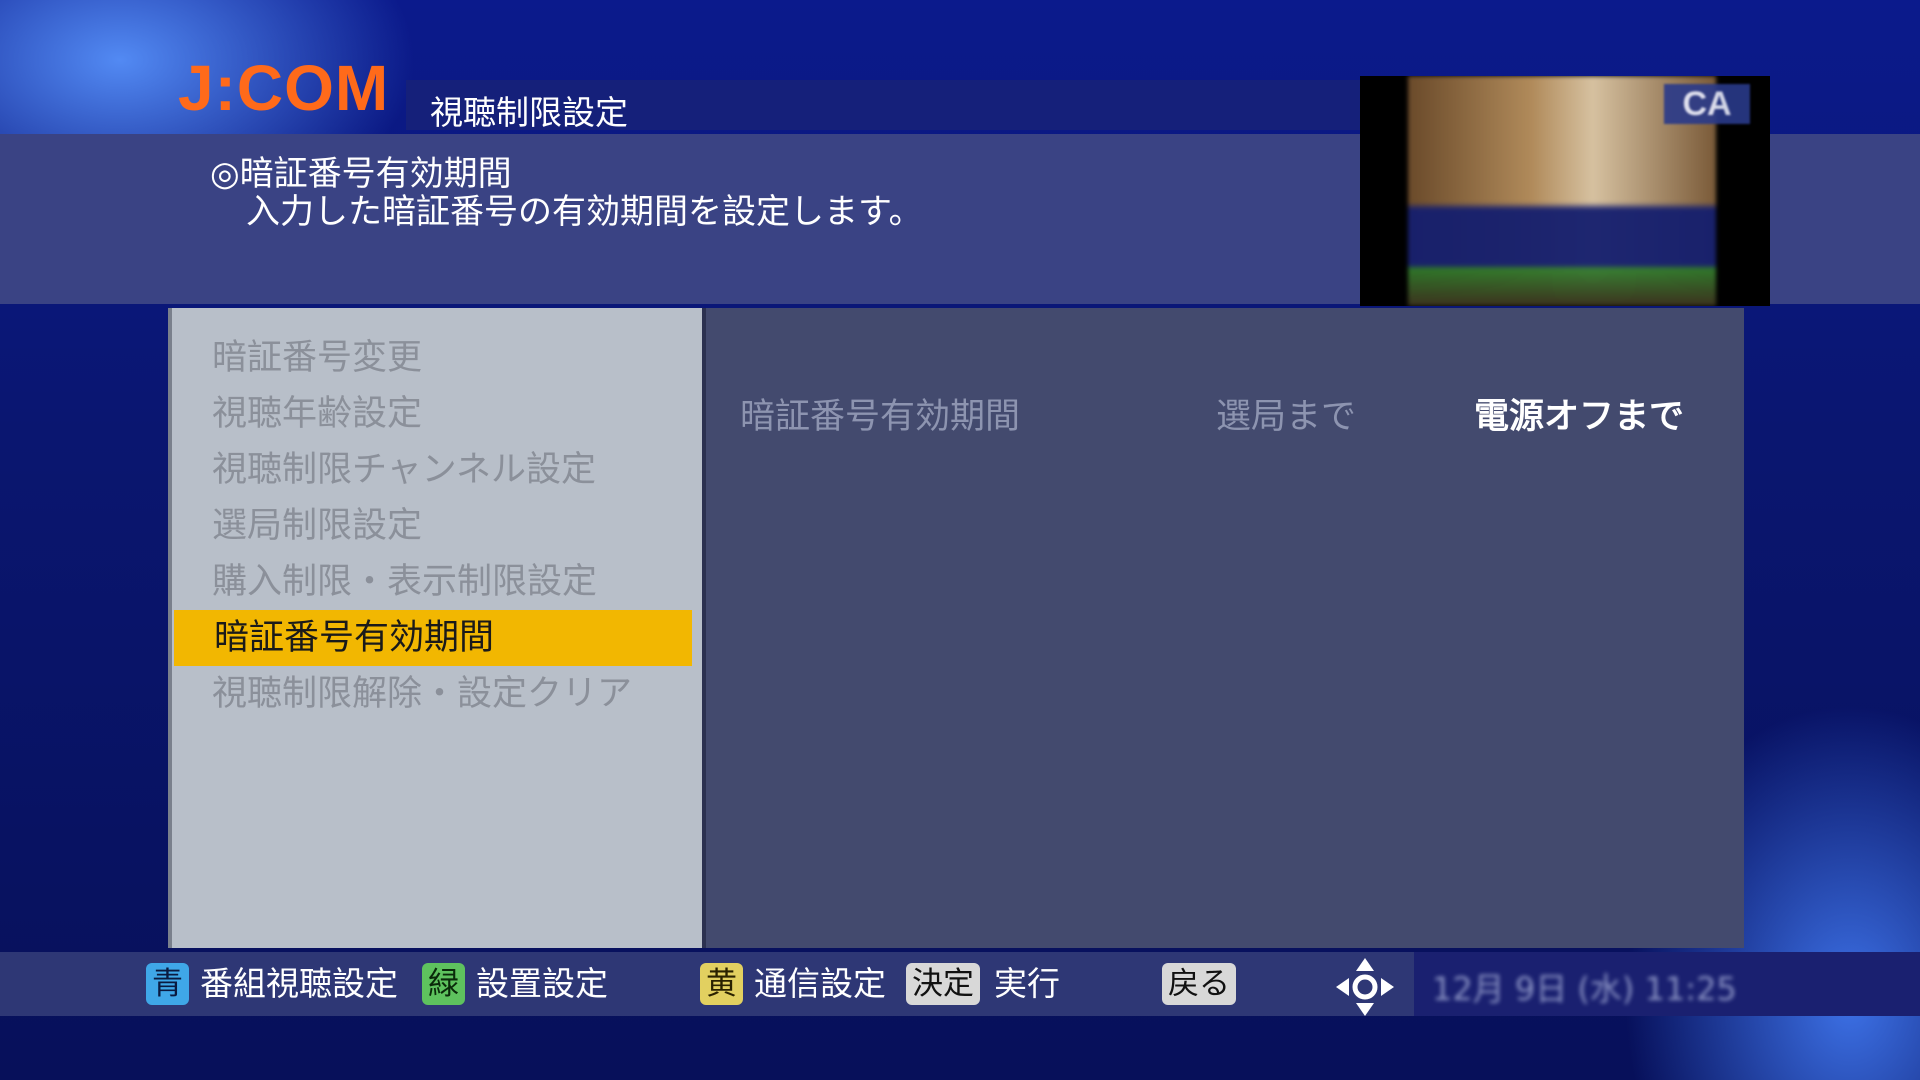 This screenshot has width=1920, height=1080. I want to click on option-until-tuning: 選局まで, so click(1286, 413).